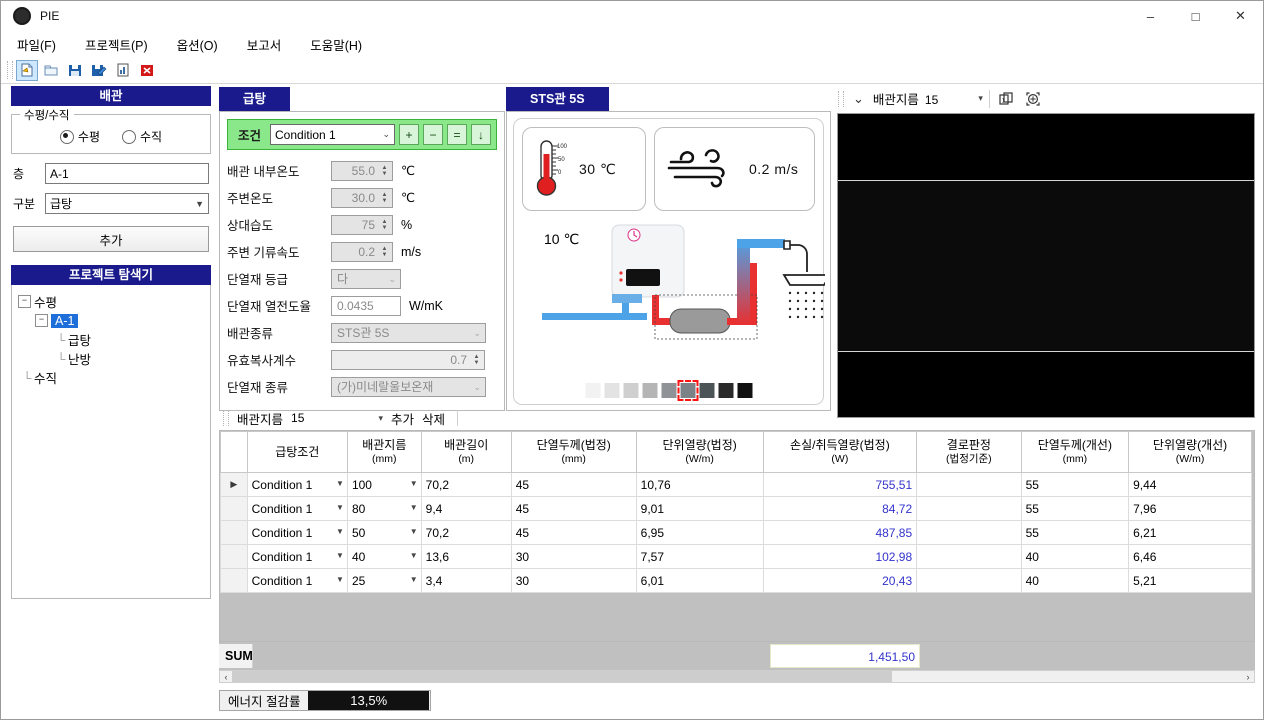 Image resolution: width=1264 pixels, height=720 pixels. I want to click on pipe-inner-temp-input: 55.0 ▲ ▼, so click(362, 170).